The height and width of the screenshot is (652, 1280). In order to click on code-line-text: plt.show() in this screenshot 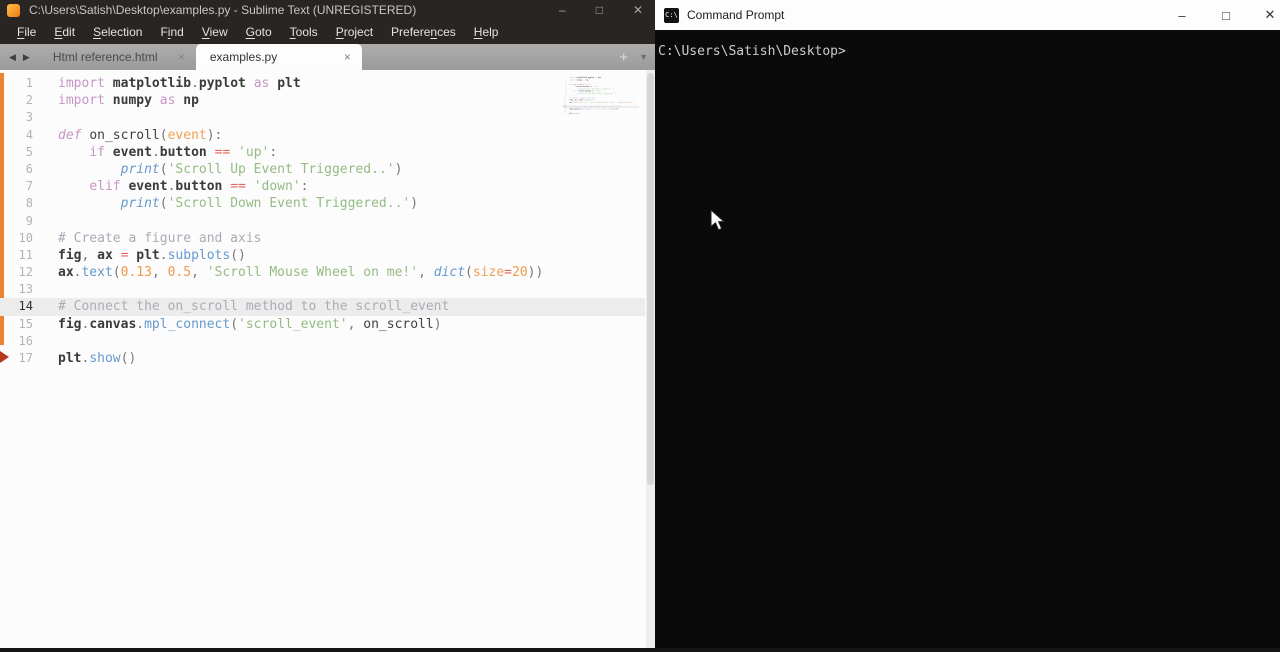, I will do `click(97, 358)`.